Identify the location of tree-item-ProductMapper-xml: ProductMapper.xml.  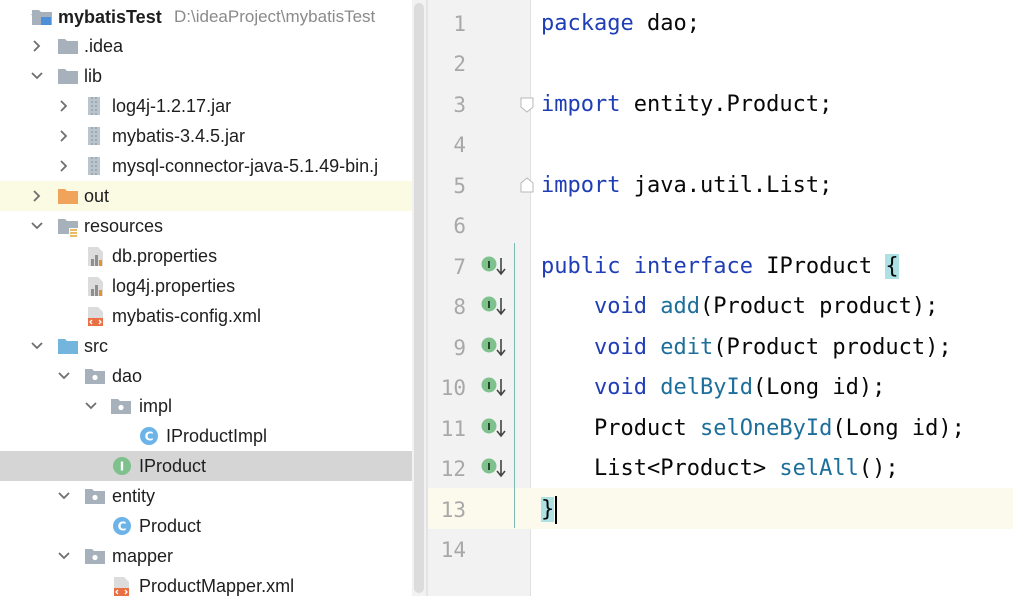
(206, 583).